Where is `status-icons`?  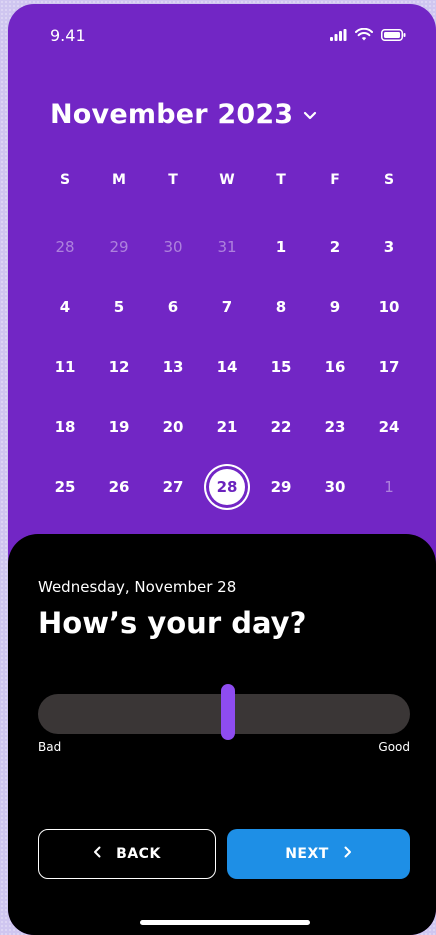 status-icons is located at coordinates (368, 35).